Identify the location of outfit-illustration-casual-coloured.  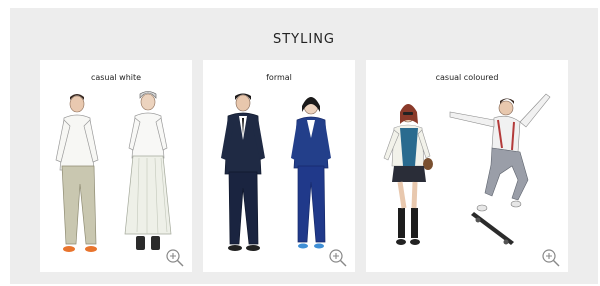
(467, 169).